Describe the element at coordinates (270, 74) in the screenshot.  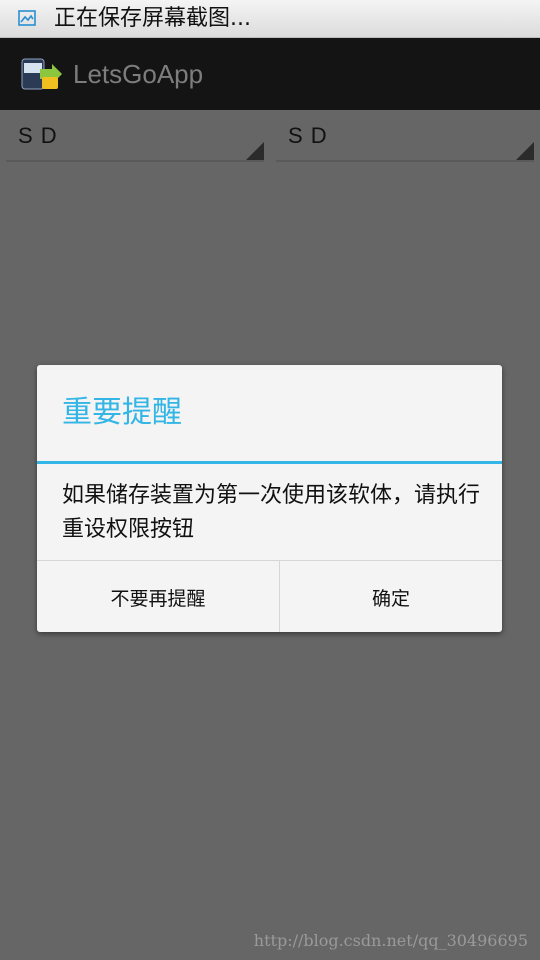
I see `action-bar: LetsGoApp` at that location.